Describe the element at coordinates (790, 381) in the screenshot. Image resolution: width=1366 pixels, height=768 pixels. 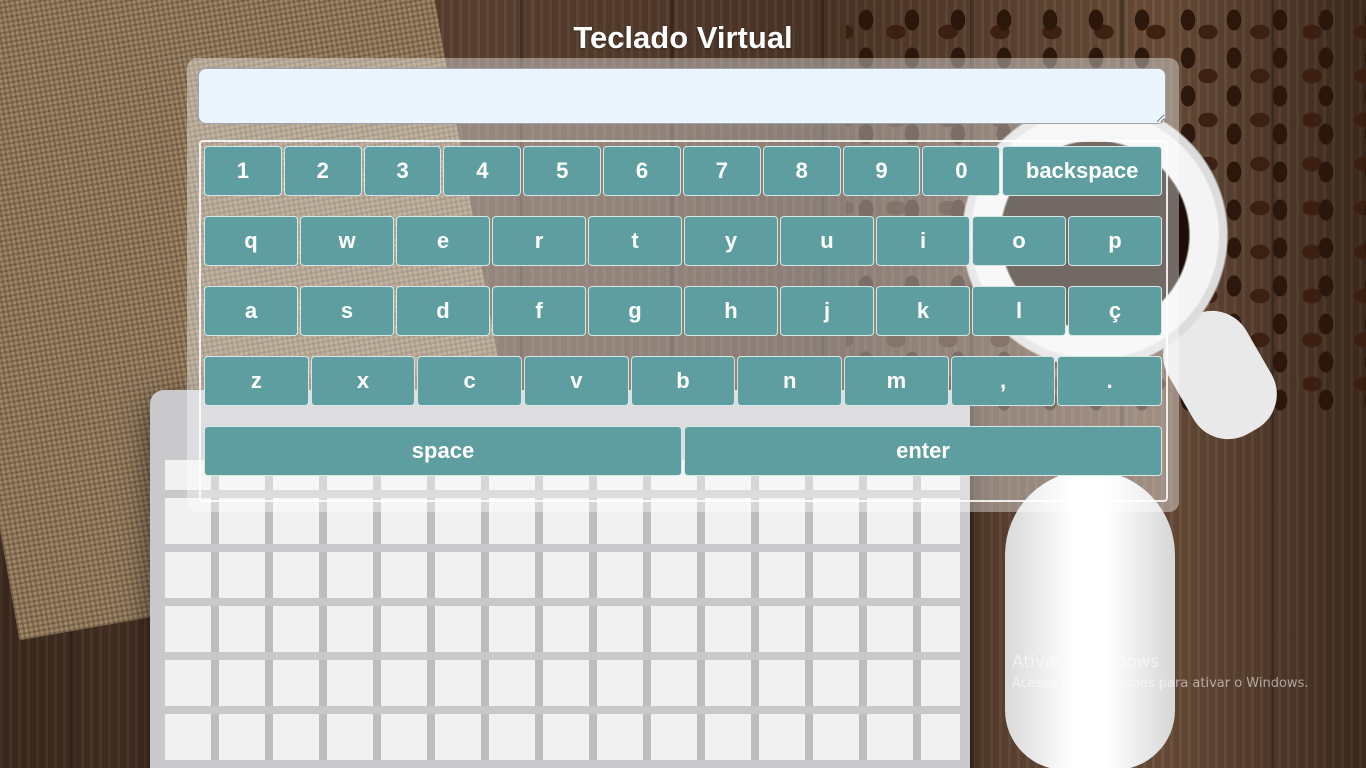
I see `key-n: n` at that location.